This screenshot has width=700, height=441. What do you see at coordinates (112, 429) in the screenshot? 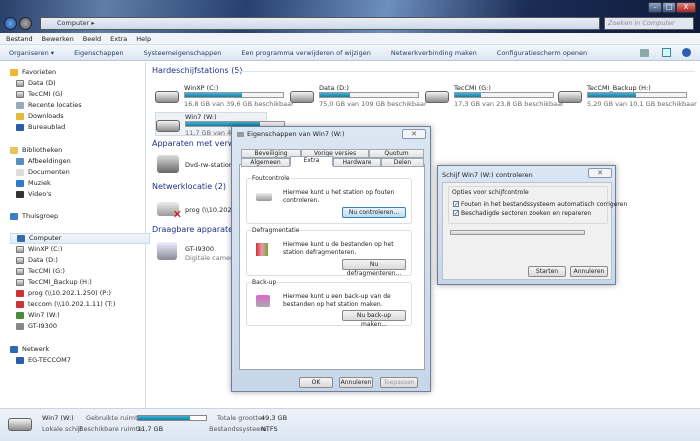
I see `free-space-label: Beschikbare ruimte:` at bounding box center [112, 429].